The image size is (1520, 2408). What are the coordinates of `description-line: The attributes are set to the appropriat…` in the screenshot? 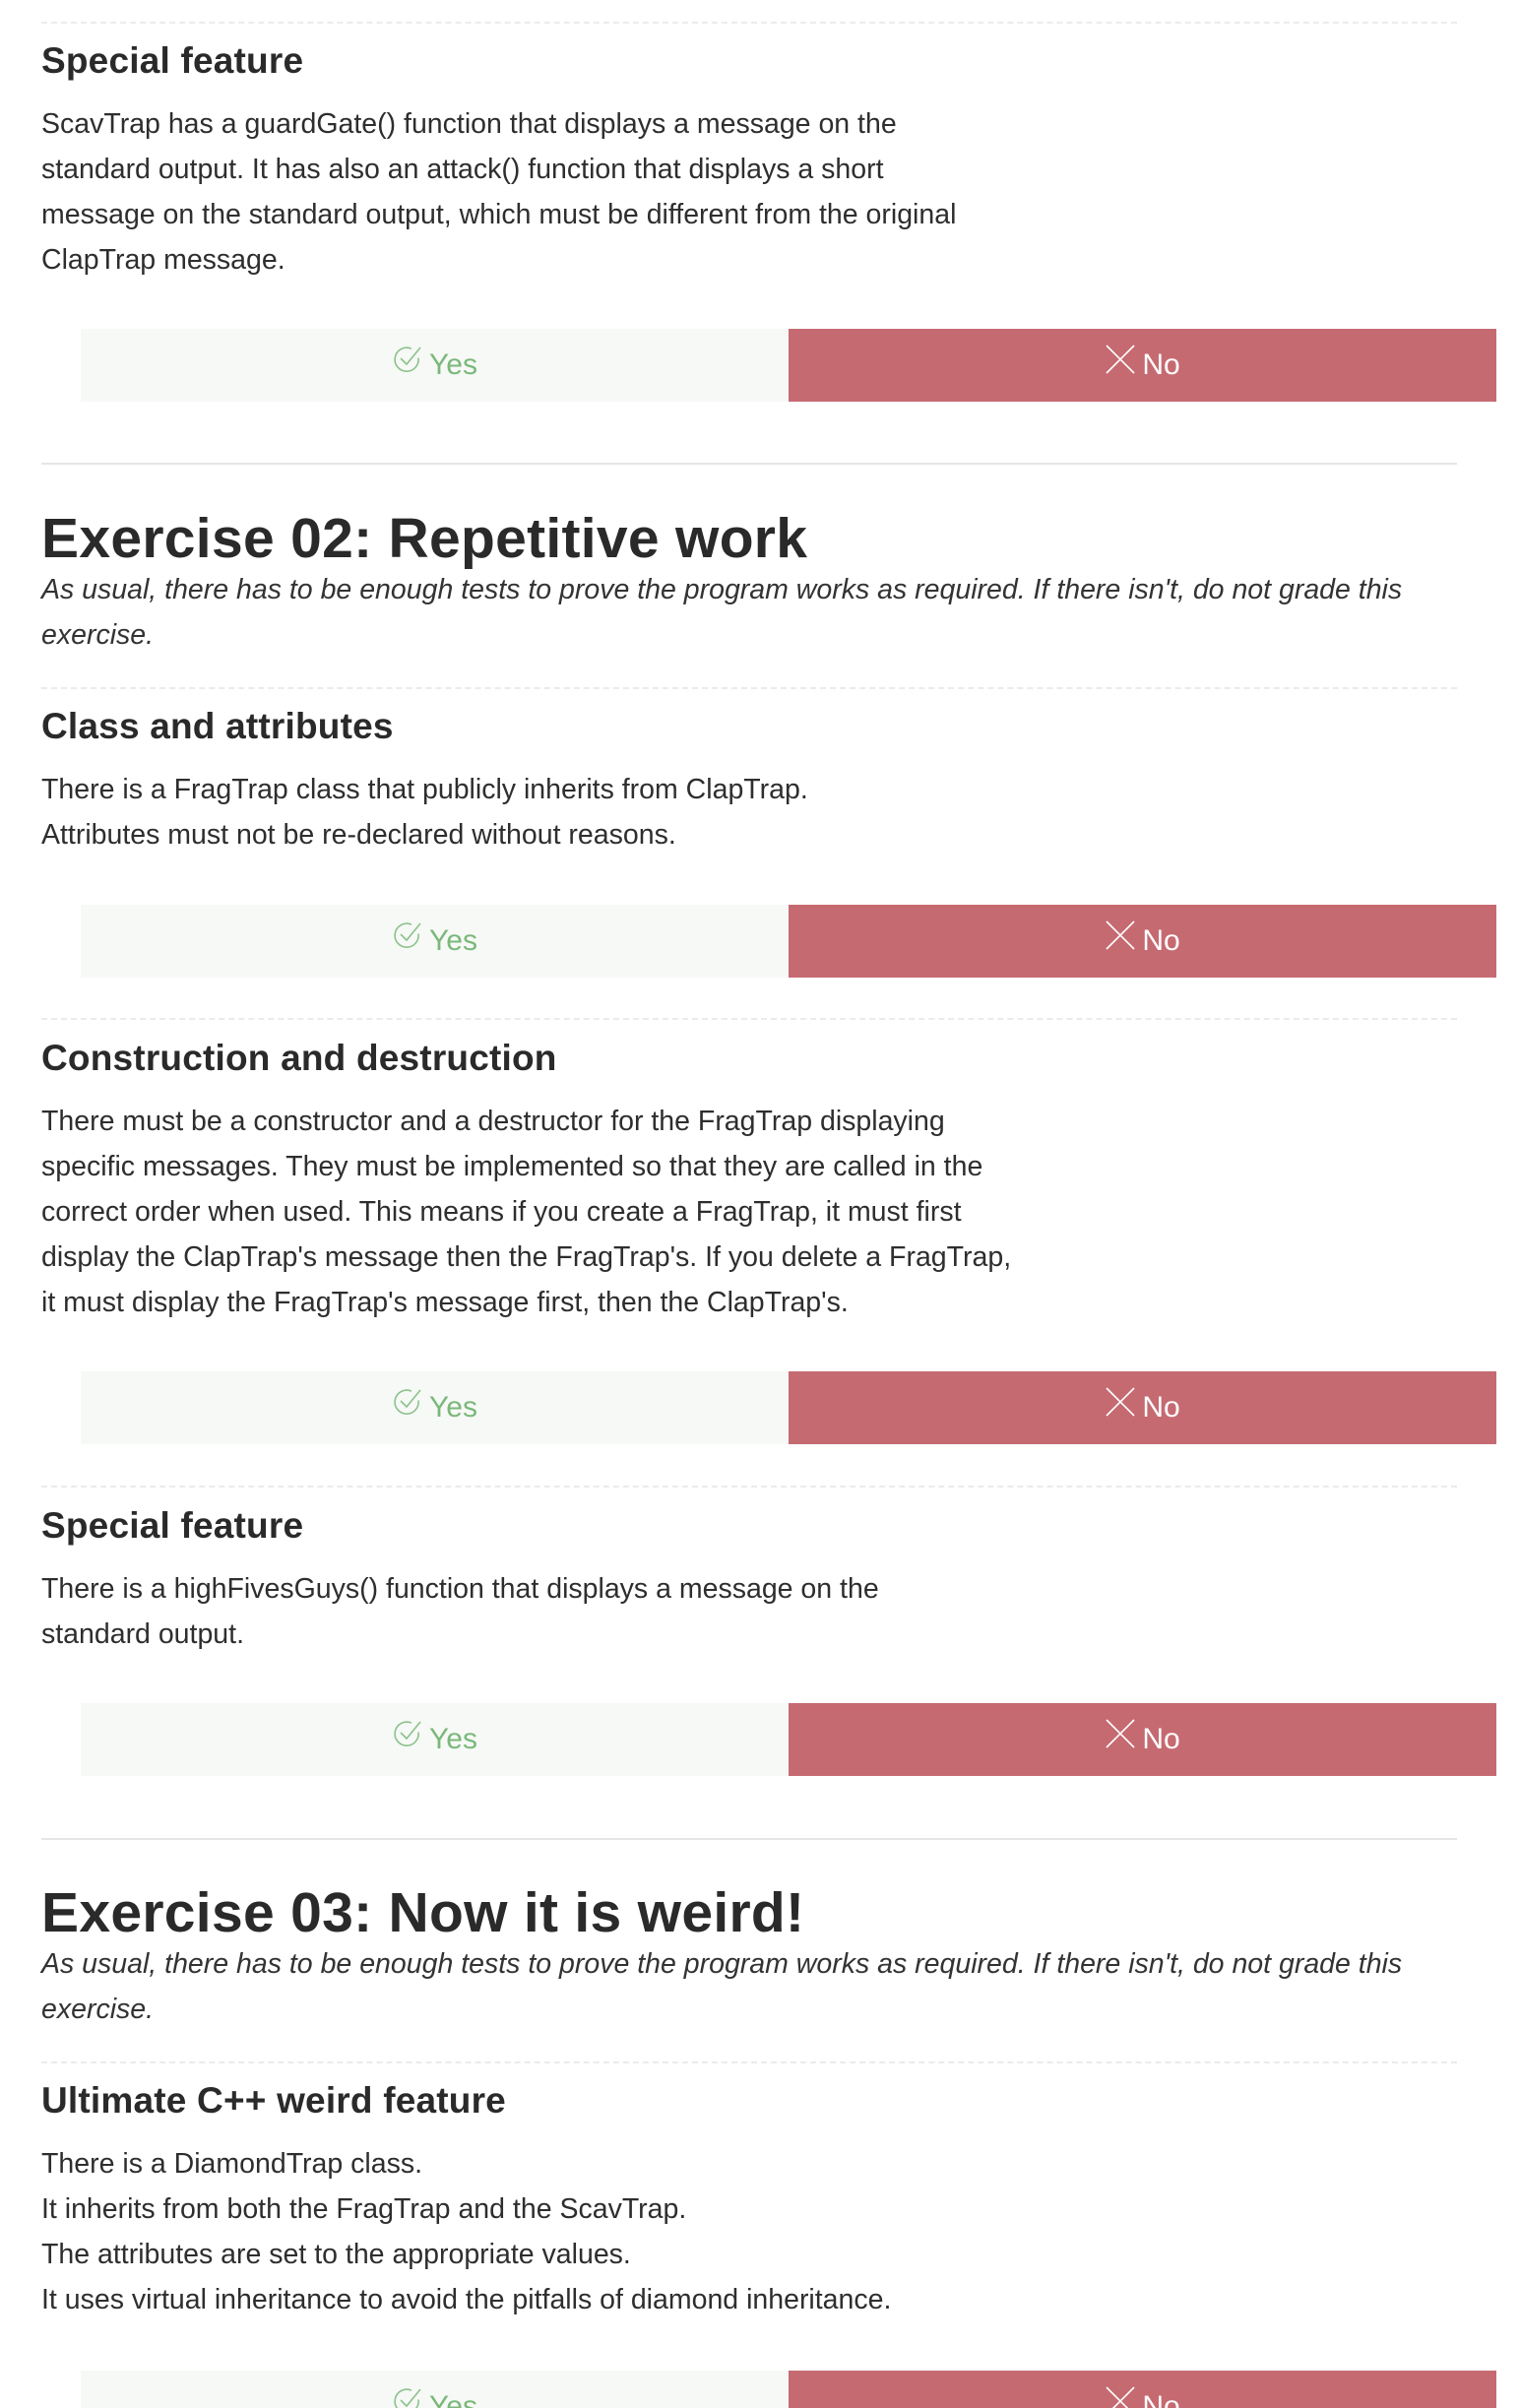 It's located at (336, 2254).